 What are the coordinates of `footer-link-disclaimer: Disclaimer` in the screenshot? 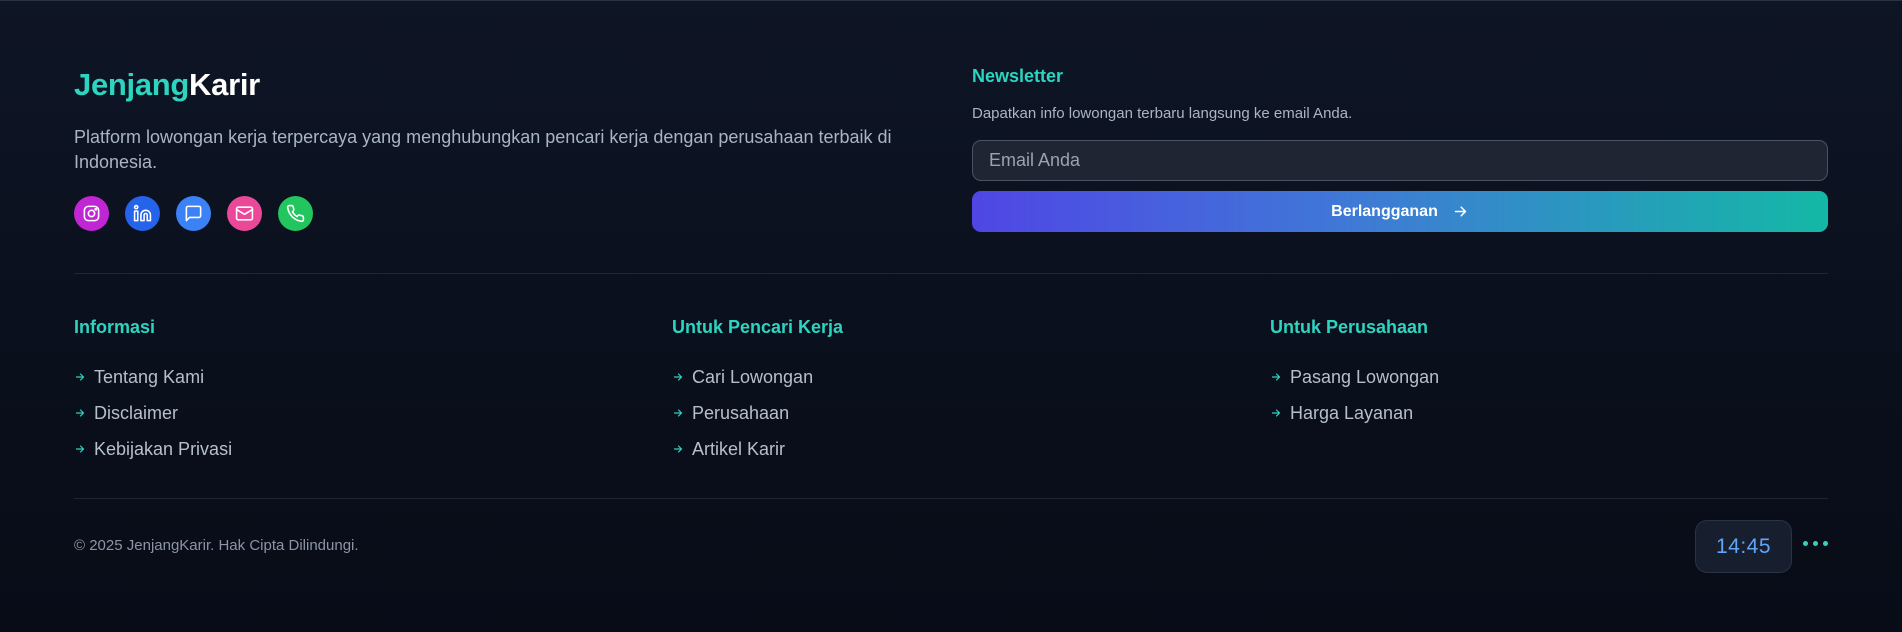 It's located at (153, 413).